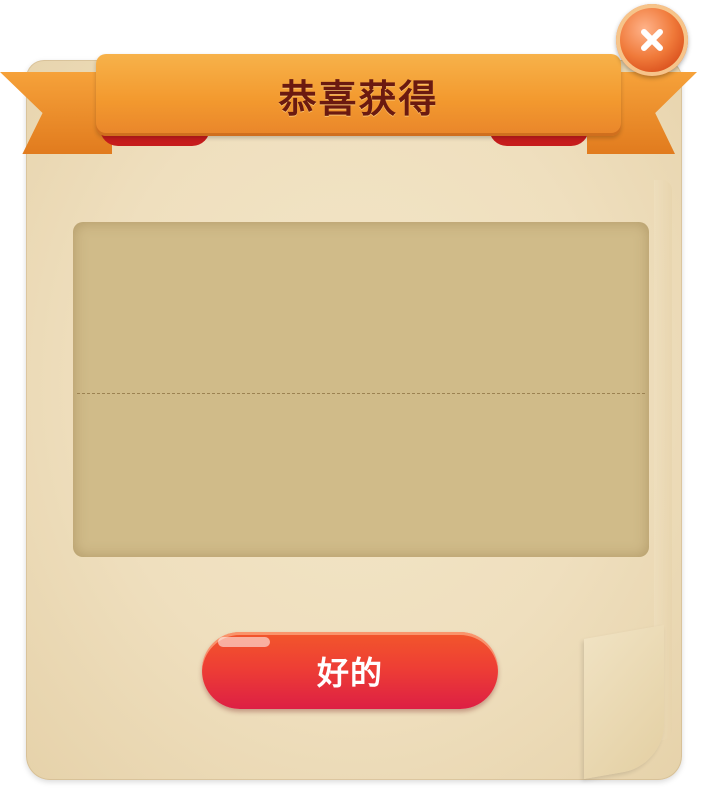  Describe the element at coordinates (624, 702) in the screenshot. I see `parchment-fold` at that location.